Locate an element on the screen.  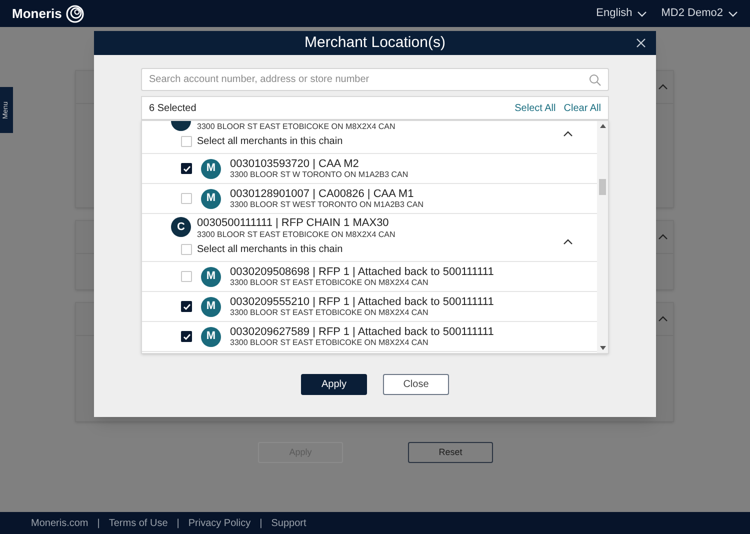
search-input: Search account number, address or store number is located at coordinates (369, 79).